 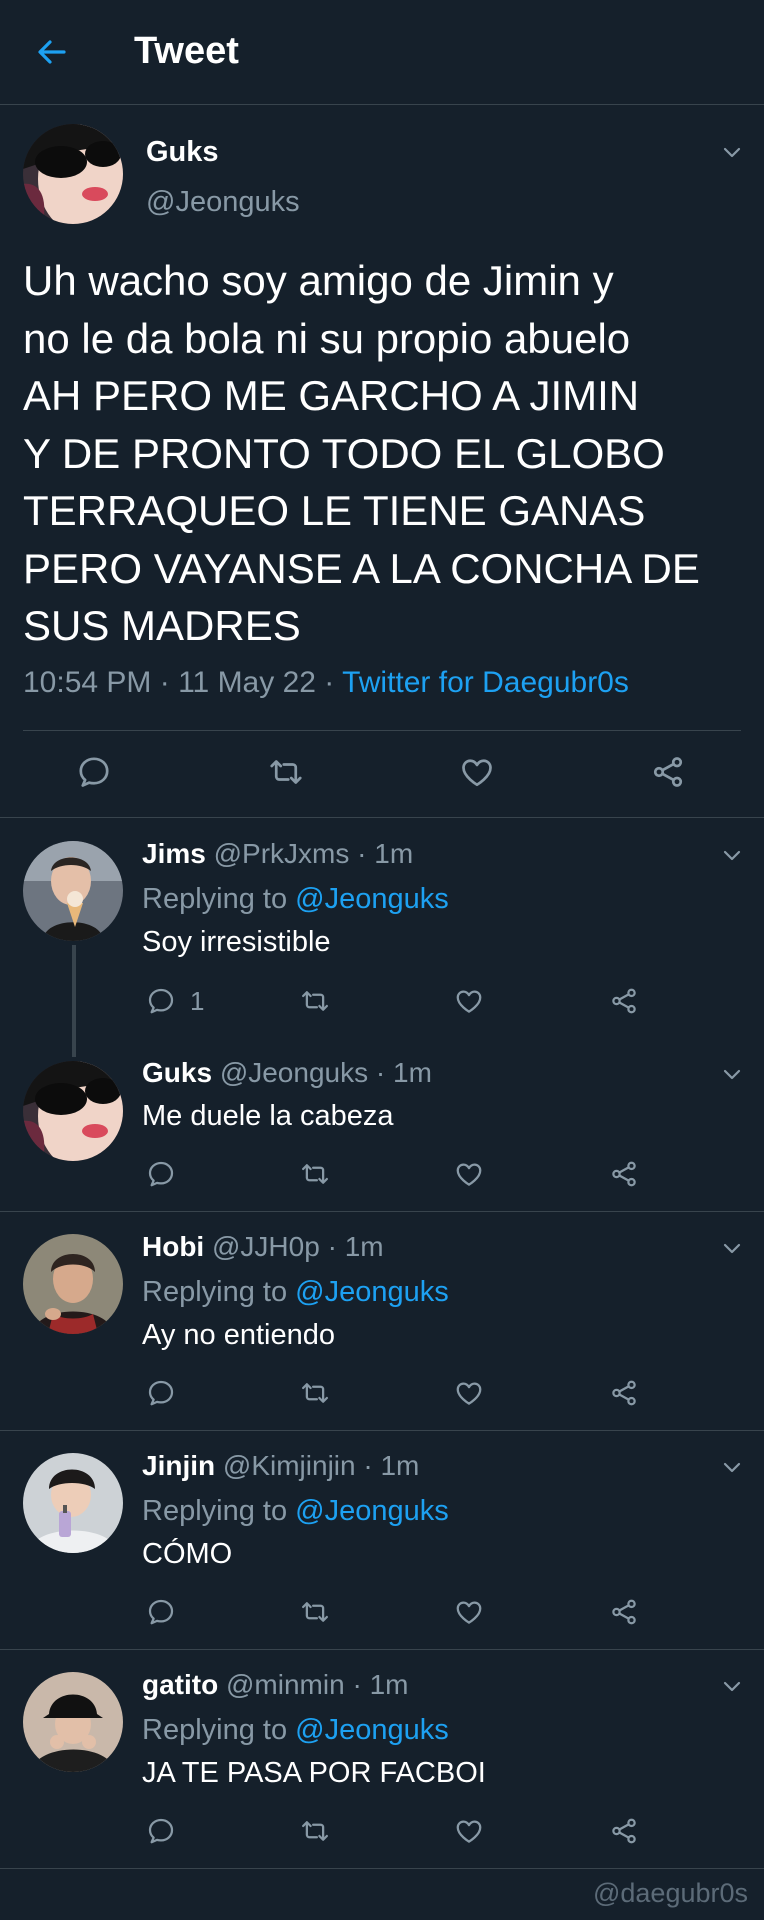 I want to click on author-name: Jinjin, so click(x=178, y=1465).